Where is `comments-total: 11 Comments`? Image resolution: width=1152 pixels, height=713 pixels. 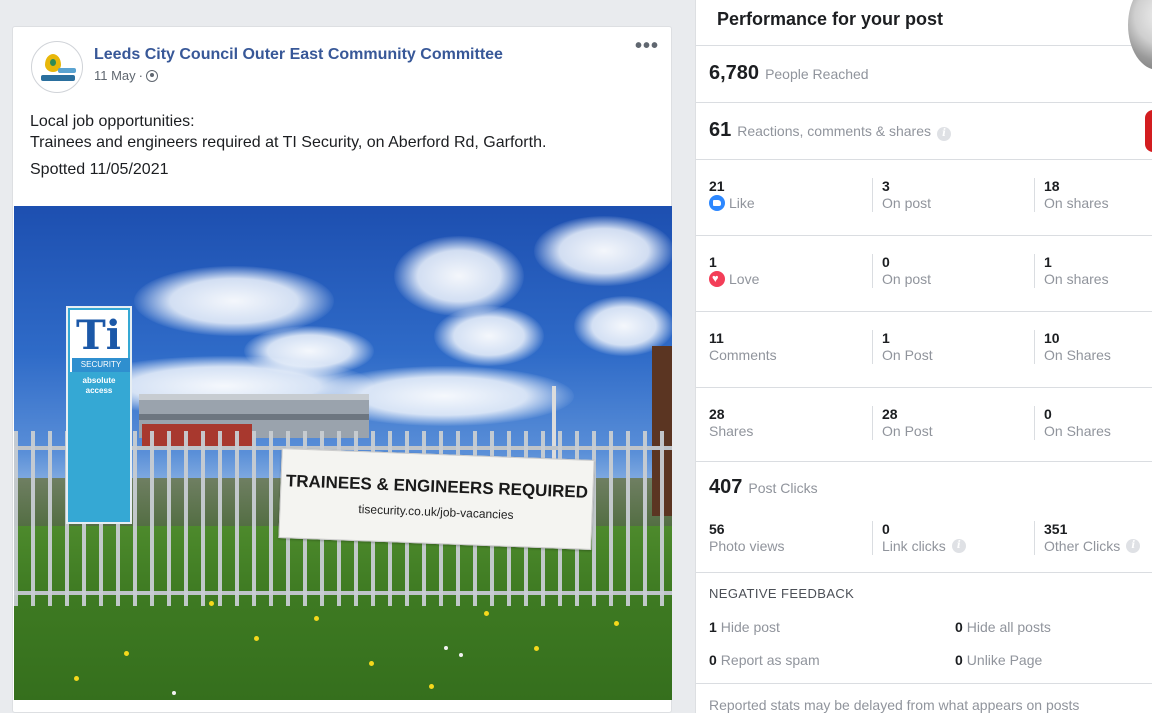
comments-total: 11 Comments is located at coordinates (743, 347).